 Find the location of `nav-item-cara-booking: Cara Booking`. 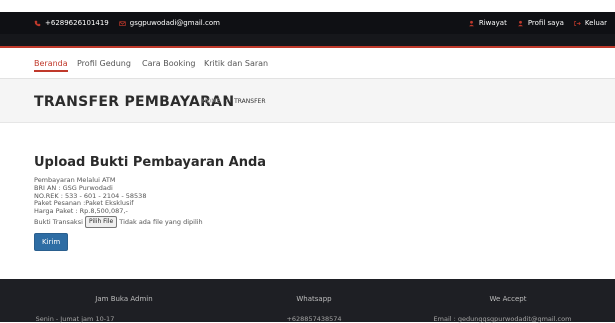

nav-item-cara-booking: Cara Booking is located at coordinates (169, 63).